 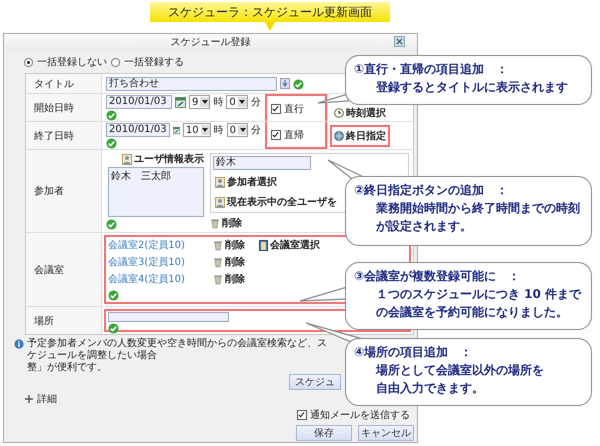 I want to click on plus-icon, so click(x=29, y=399).